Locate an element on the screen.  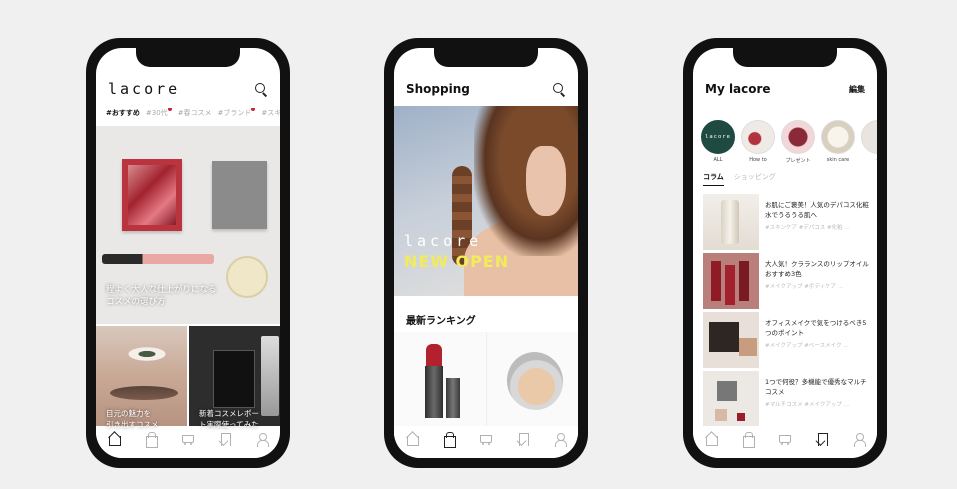
content-tabs: コラム ショッピング is located at coordinates (785, 179).